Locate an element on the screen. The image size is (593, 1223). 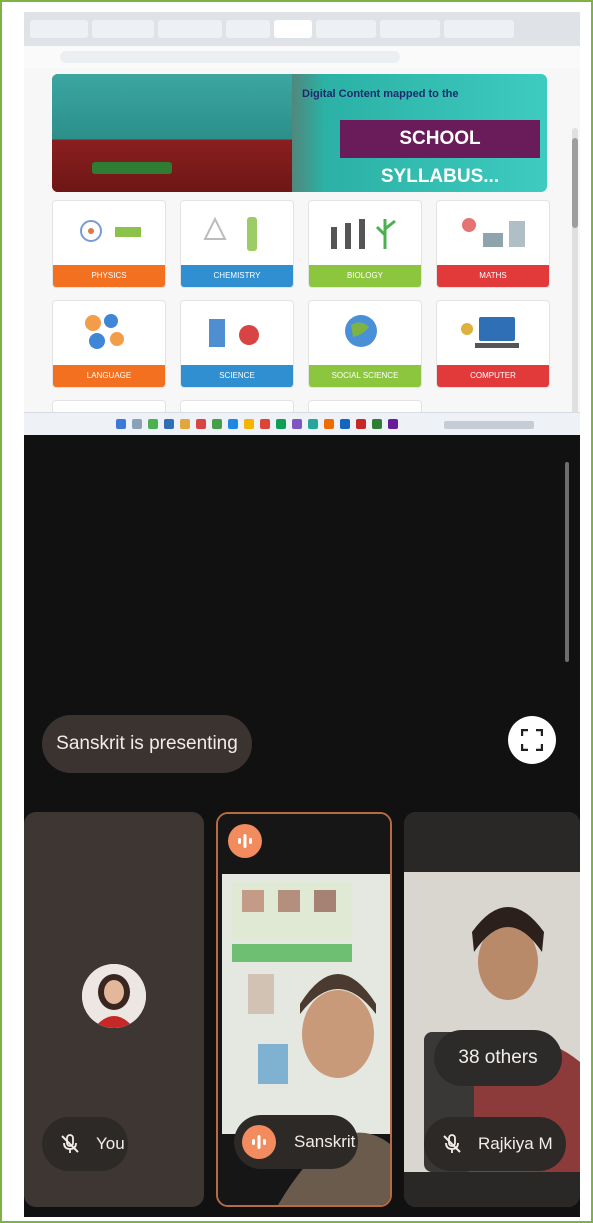
page-scrollbar is located at coordinates (575, 278).